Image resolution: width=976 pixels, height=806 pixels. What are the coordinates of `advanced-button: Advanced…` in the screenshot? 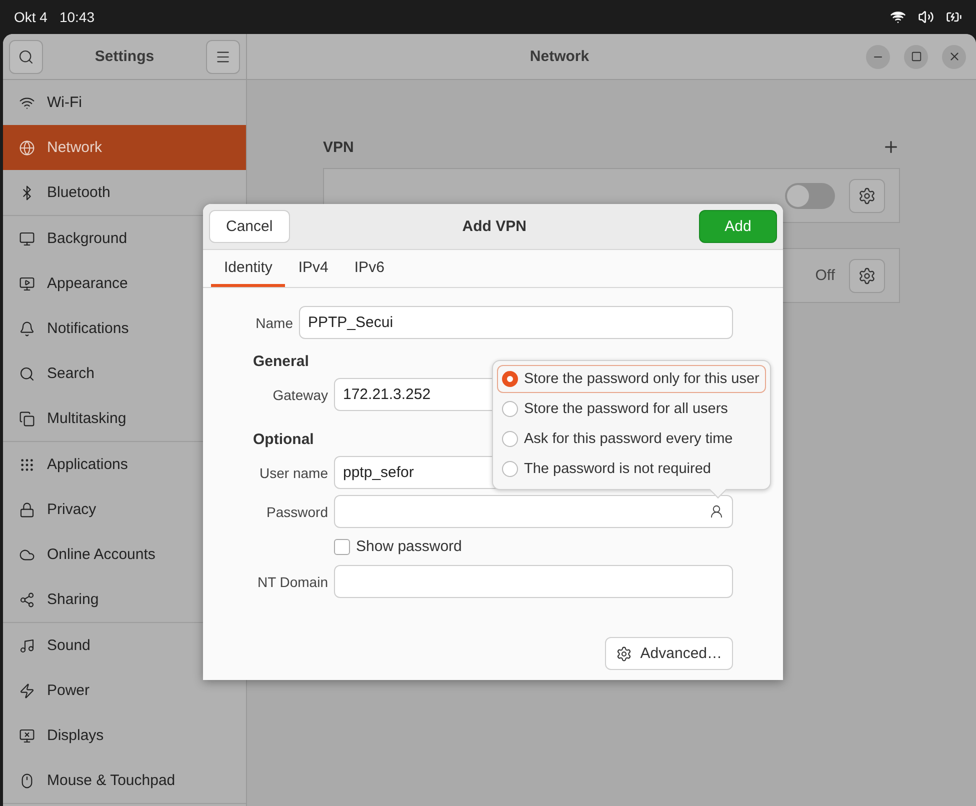 It's located at (669, 653).